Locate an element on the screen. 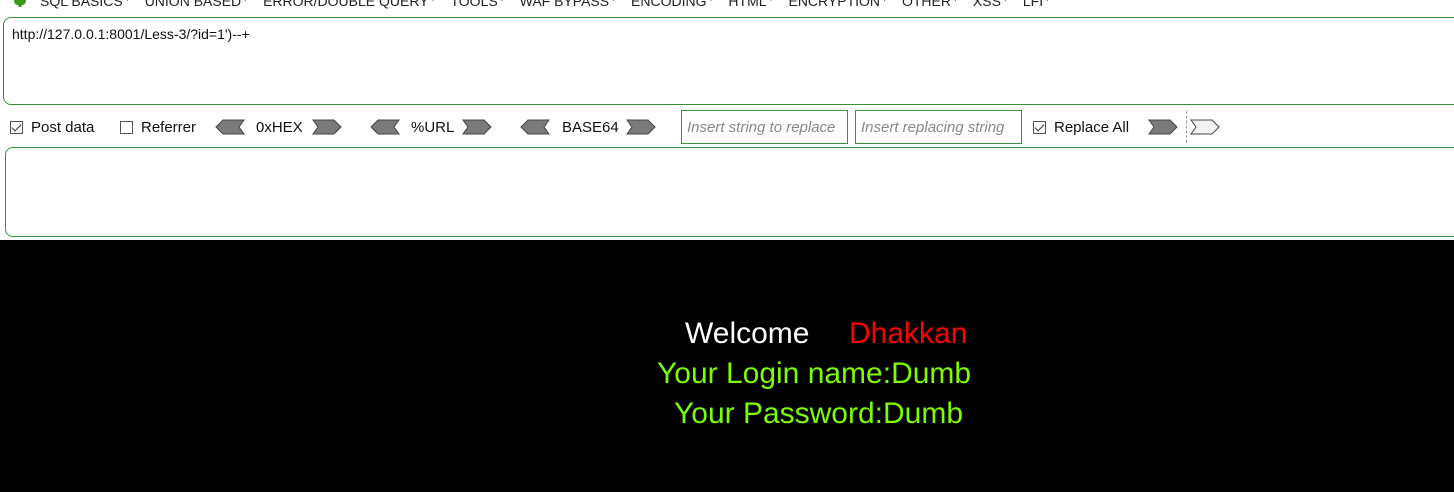 This screenshot has height=492, width=1454. referrer-label: Referrer is located at coordinates (169, 127).